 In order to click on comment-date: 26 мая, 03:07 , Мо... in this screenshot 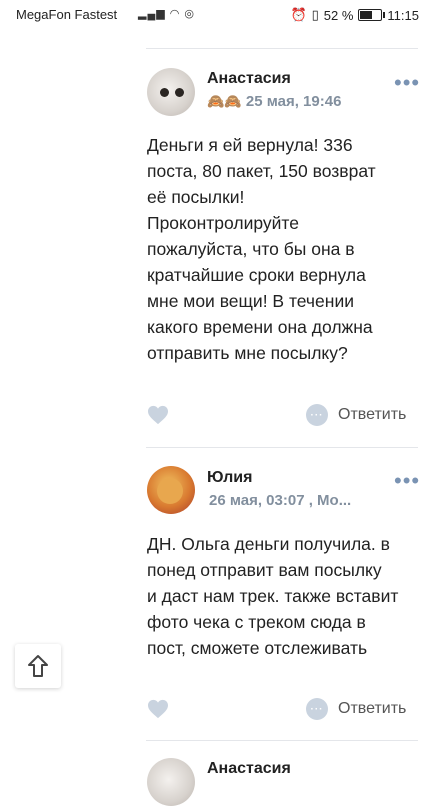, I will do `click(280, 500)`.